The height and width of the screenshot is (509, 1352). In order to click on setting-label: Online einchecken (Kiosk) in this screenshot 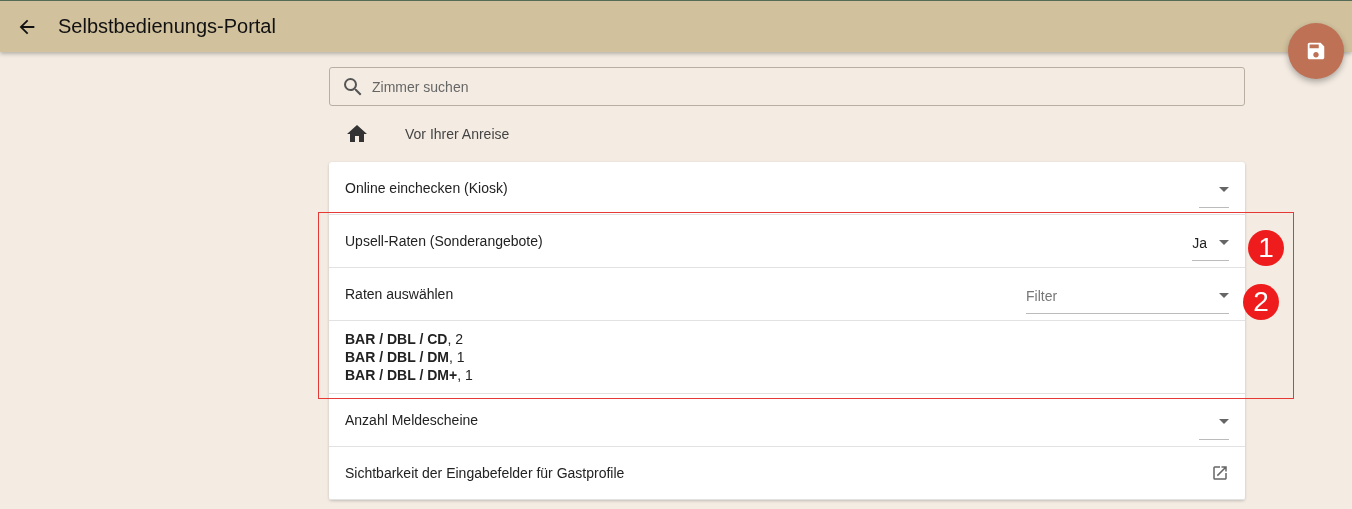, I will do `click(426, 188)`.